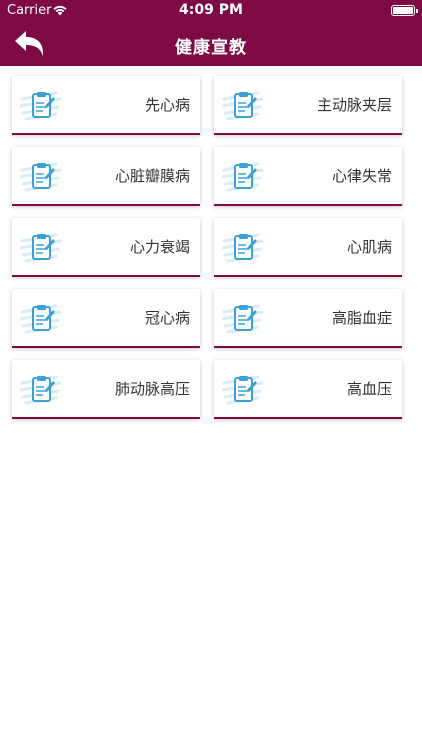 The image size is (422, 750). What do you see at coordinates (354, 105) in the screenshot?
I see `topic-label: 主动脉夹层` at bounding box center [354, 105].